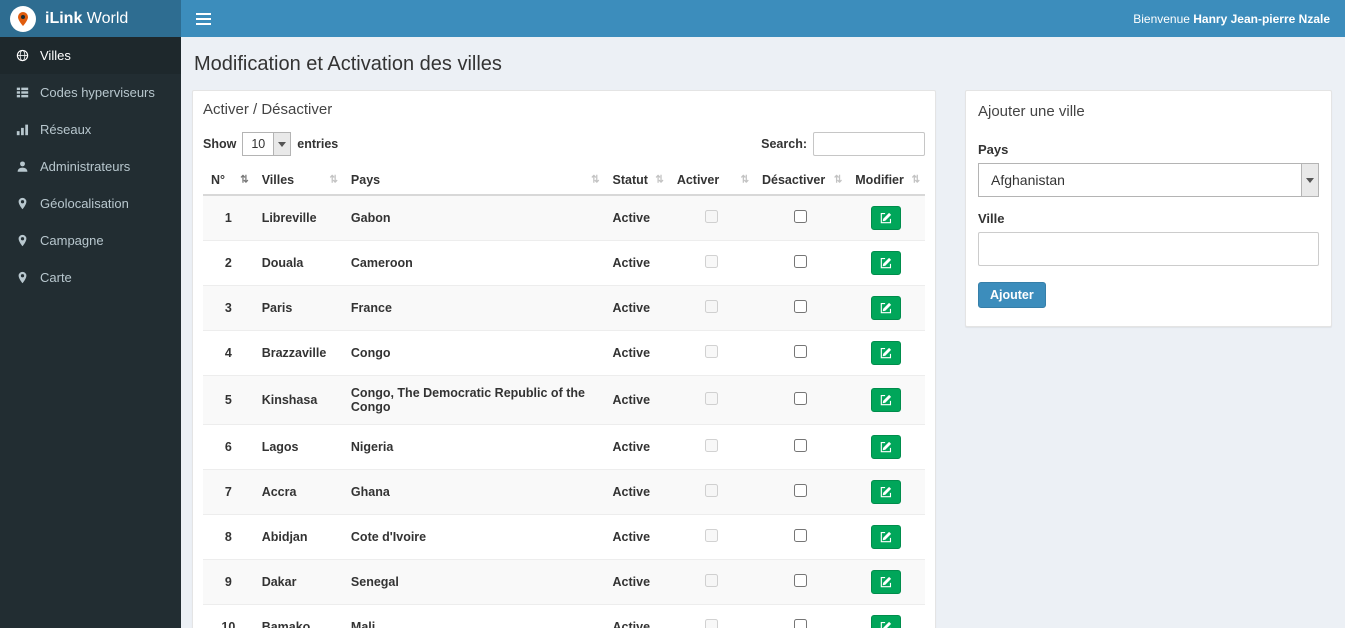 Image resolution: width=1345 pixels, height=628 pixels. What do you see at coordinates (711, 181) in the screenshot?
I see `column-header-activer: Activer ⇅` at bounding box center [711, 181].